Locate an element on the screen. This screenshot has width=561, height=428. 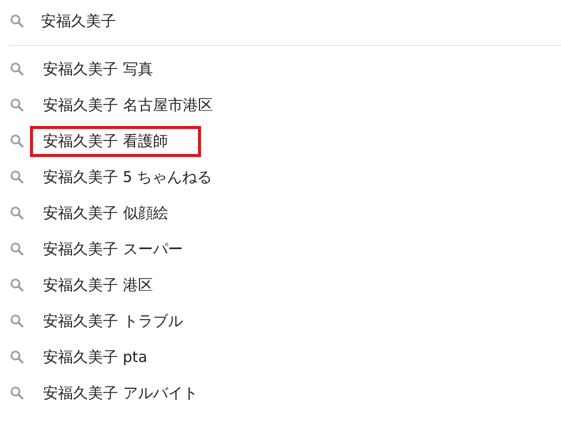
suggestion-item: 安福久美子 名古屋市港区 is located at coordinates (132, 105).